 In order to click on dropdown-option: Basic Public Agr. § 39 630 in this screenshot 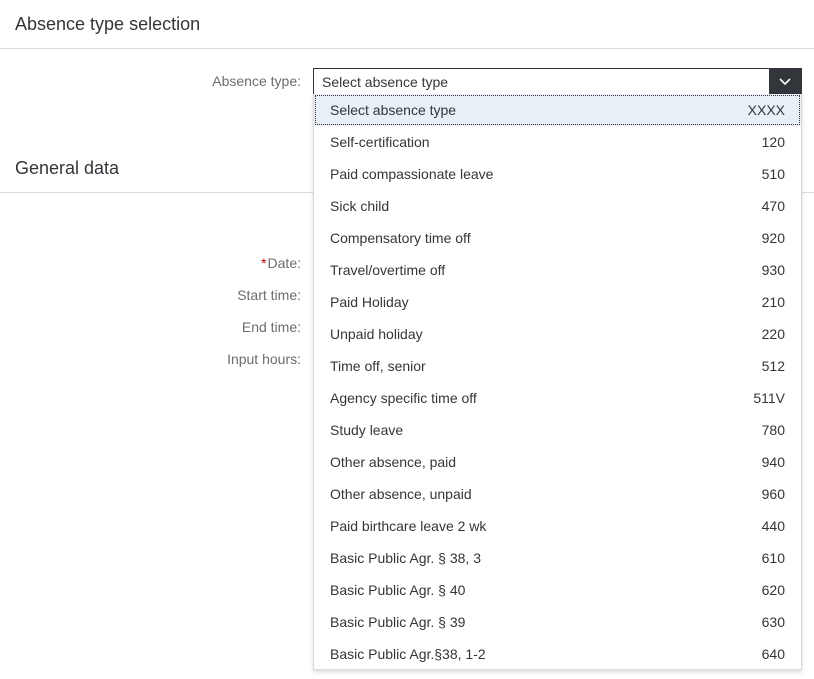, I will do `click(557, 622)`.